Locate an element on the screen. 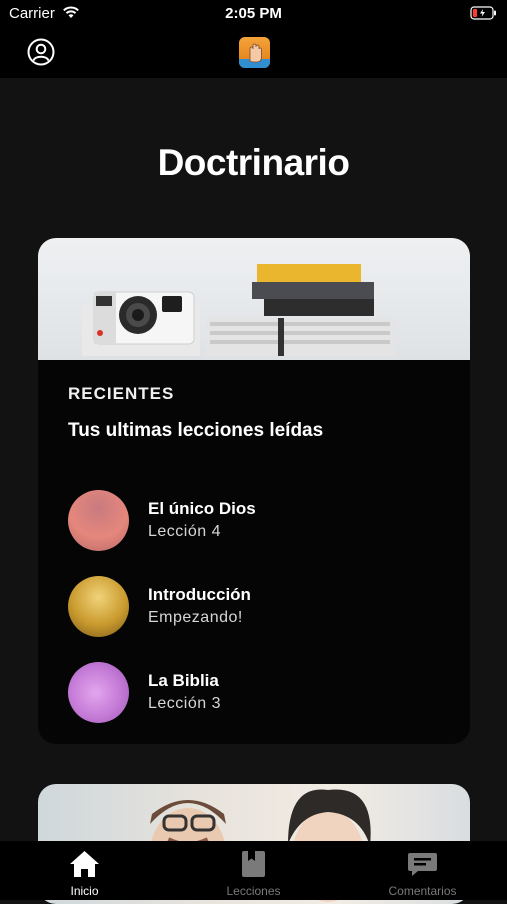 This screenshot has width=507, height=904. lesson-subtitle: Lección 3 is located at coordinates (184, 703).